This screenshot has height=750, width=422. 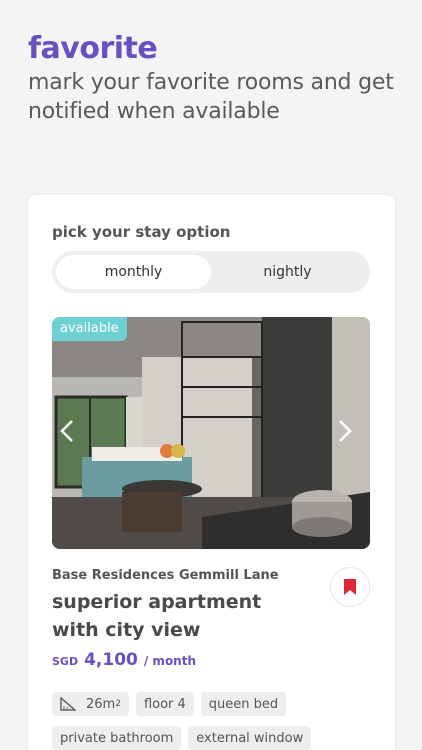 I want to click on price: SGD 4,100 / month, so click(x=124, y=660).